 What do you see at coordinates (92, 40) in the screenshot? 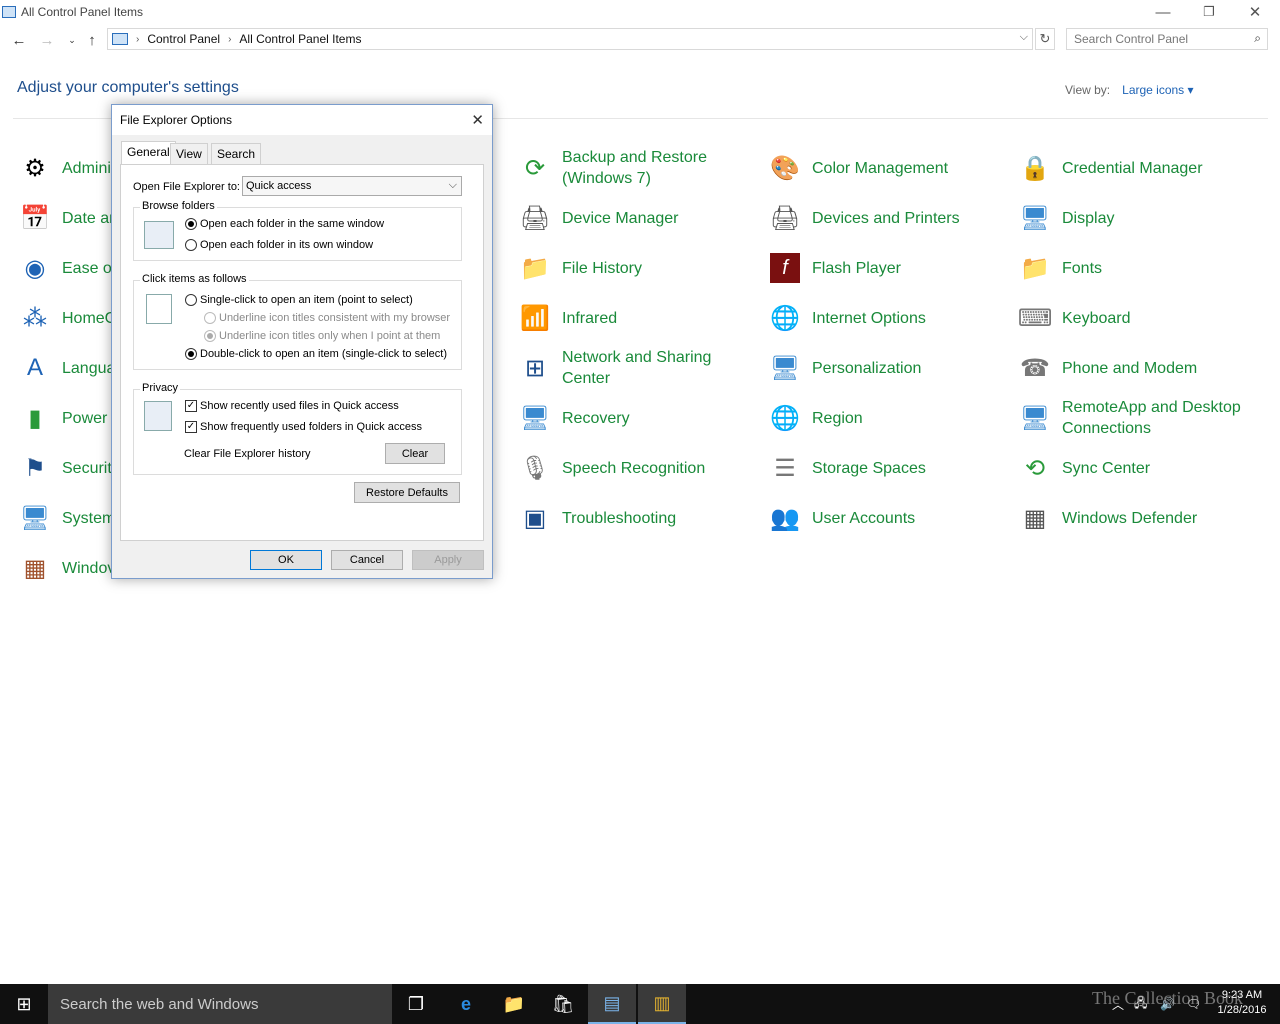
I see `up-arrow-icon: ↑` at bounding box center [92, 40].